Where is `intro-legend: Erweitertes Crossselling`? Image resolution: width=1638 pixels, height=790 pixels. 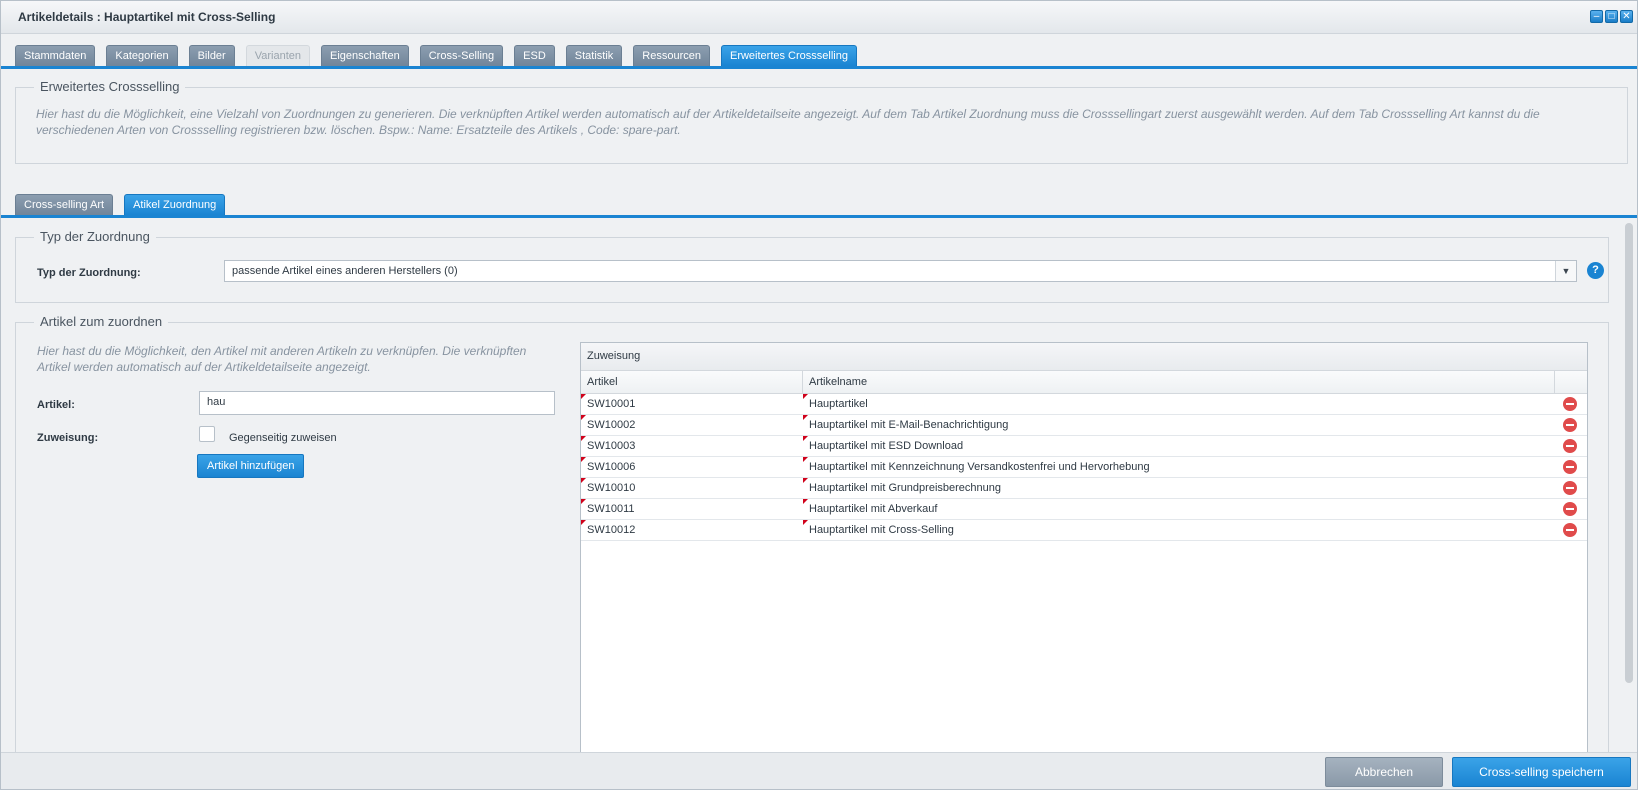 intro-legend: Erweitertes Crossselling is located at coordinates (110, 86).